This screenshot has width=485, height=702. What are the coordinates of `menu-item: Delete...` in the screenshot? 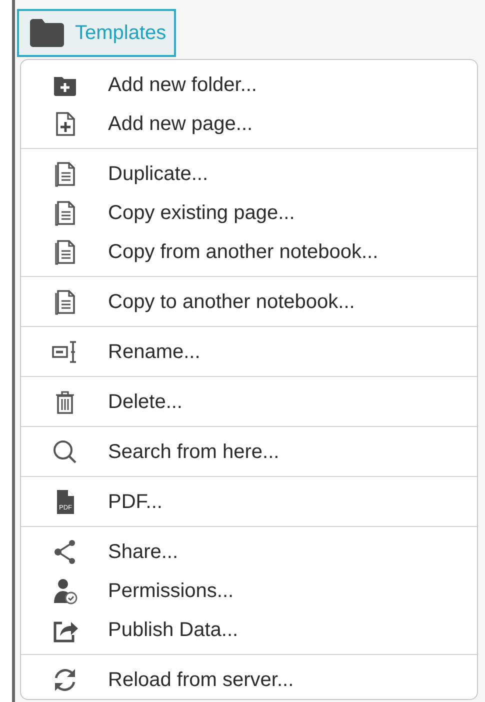 It's located at (249, 401).